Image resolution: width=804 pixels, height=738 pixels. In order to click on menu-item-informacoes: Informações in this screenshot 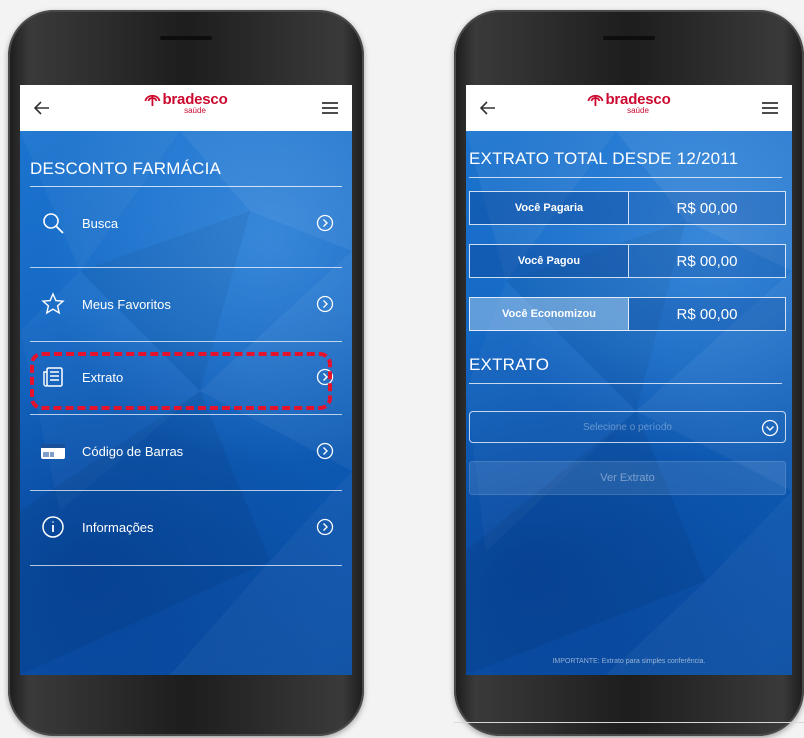, I will do `click(186, 527)`.